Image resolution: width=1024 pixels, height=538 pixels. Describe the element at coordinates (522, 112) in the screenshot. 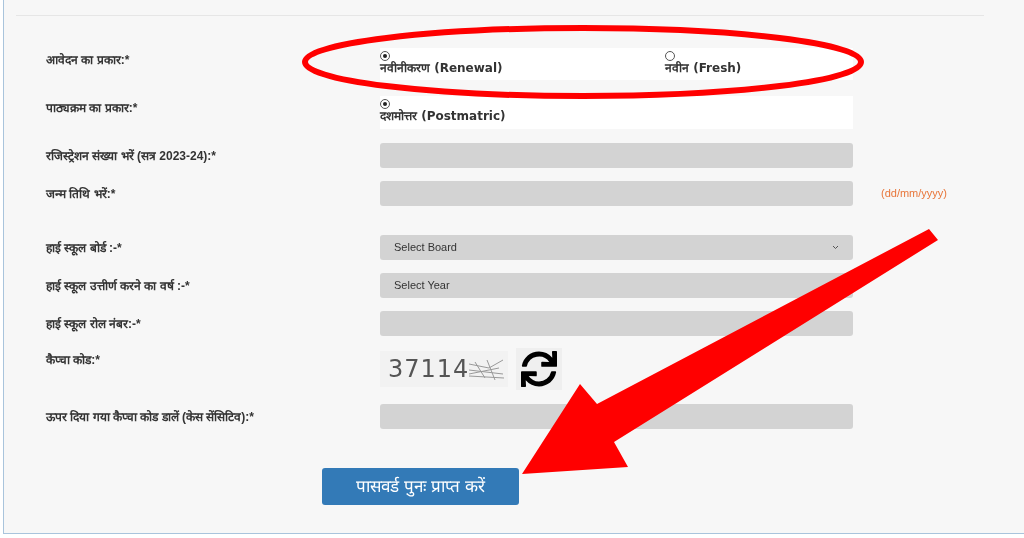

I see `radio-option: दशमोत्तर (Postmatric)` at that location.